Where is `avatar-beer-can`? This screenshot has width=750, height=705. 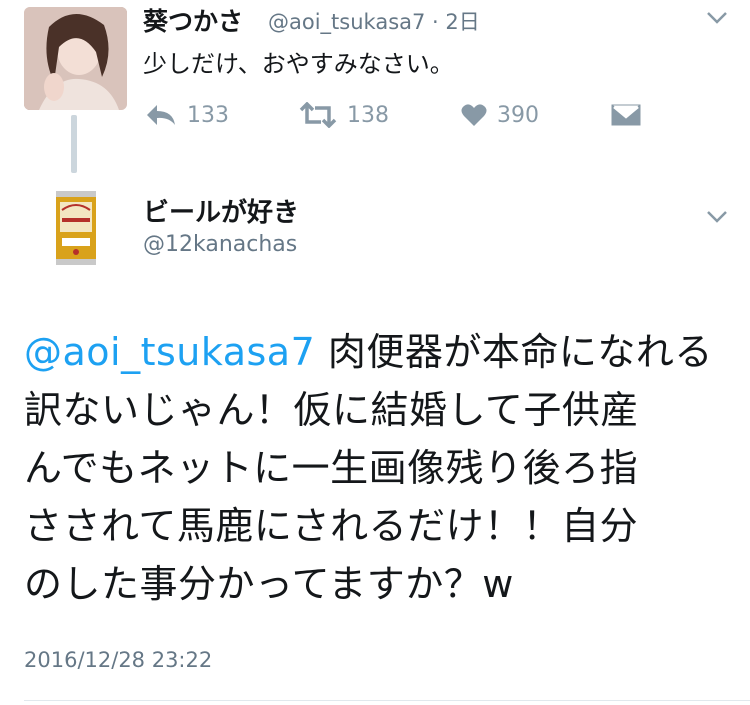
avatar-beer-can is located at coordinates (76, 228).